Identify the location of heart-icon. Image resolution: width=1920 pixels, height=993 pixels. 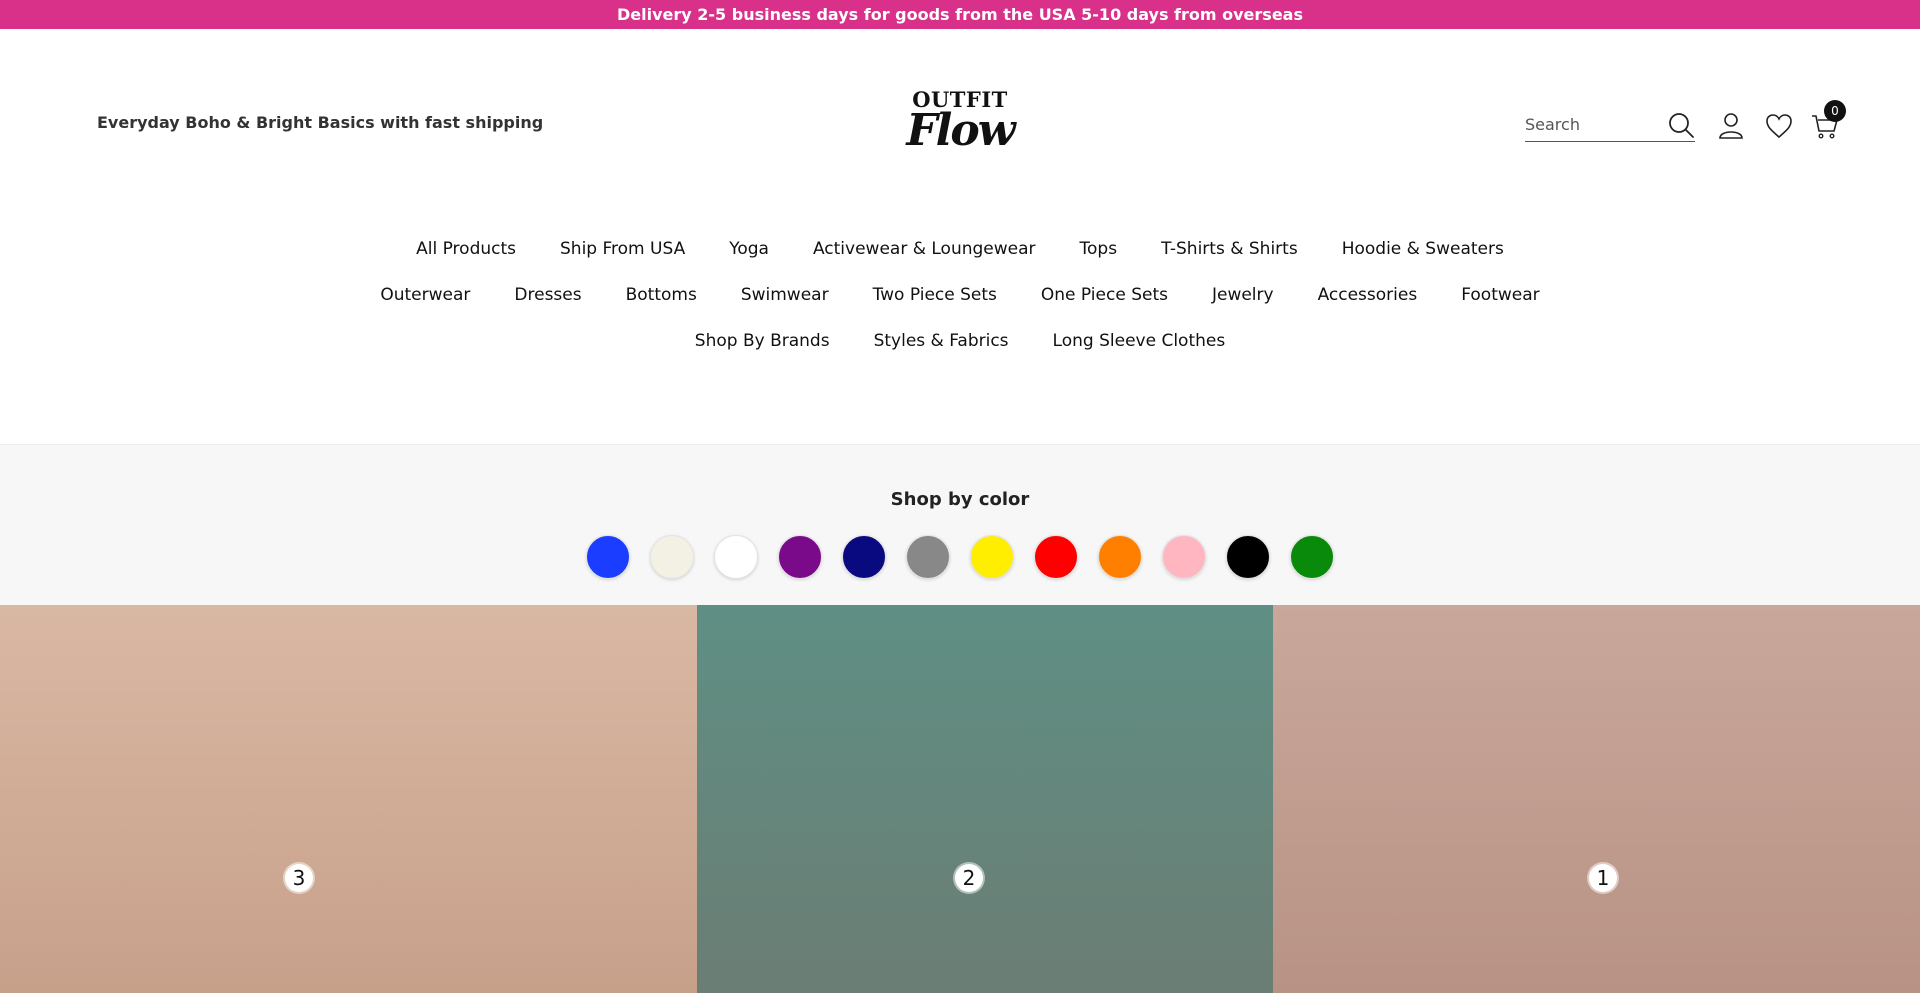
(1779, 126).